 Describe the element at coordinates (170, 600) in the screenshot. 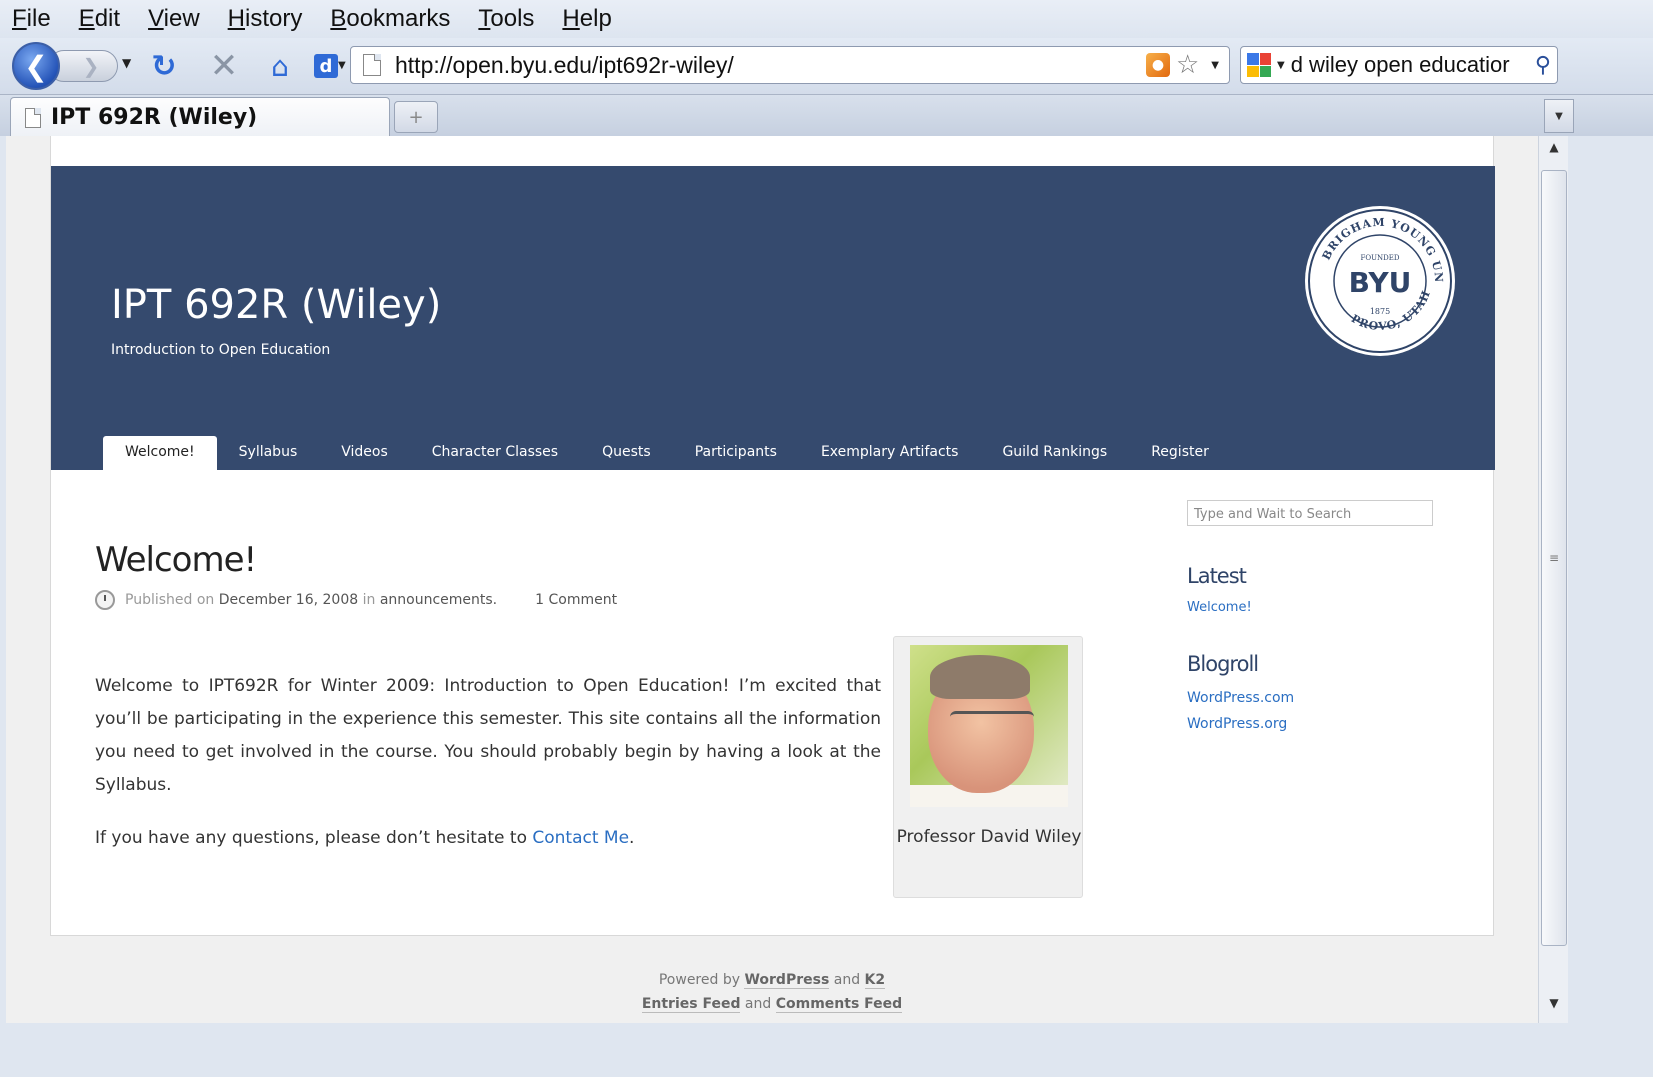

I see `meta-published-label: Published on` at that location.